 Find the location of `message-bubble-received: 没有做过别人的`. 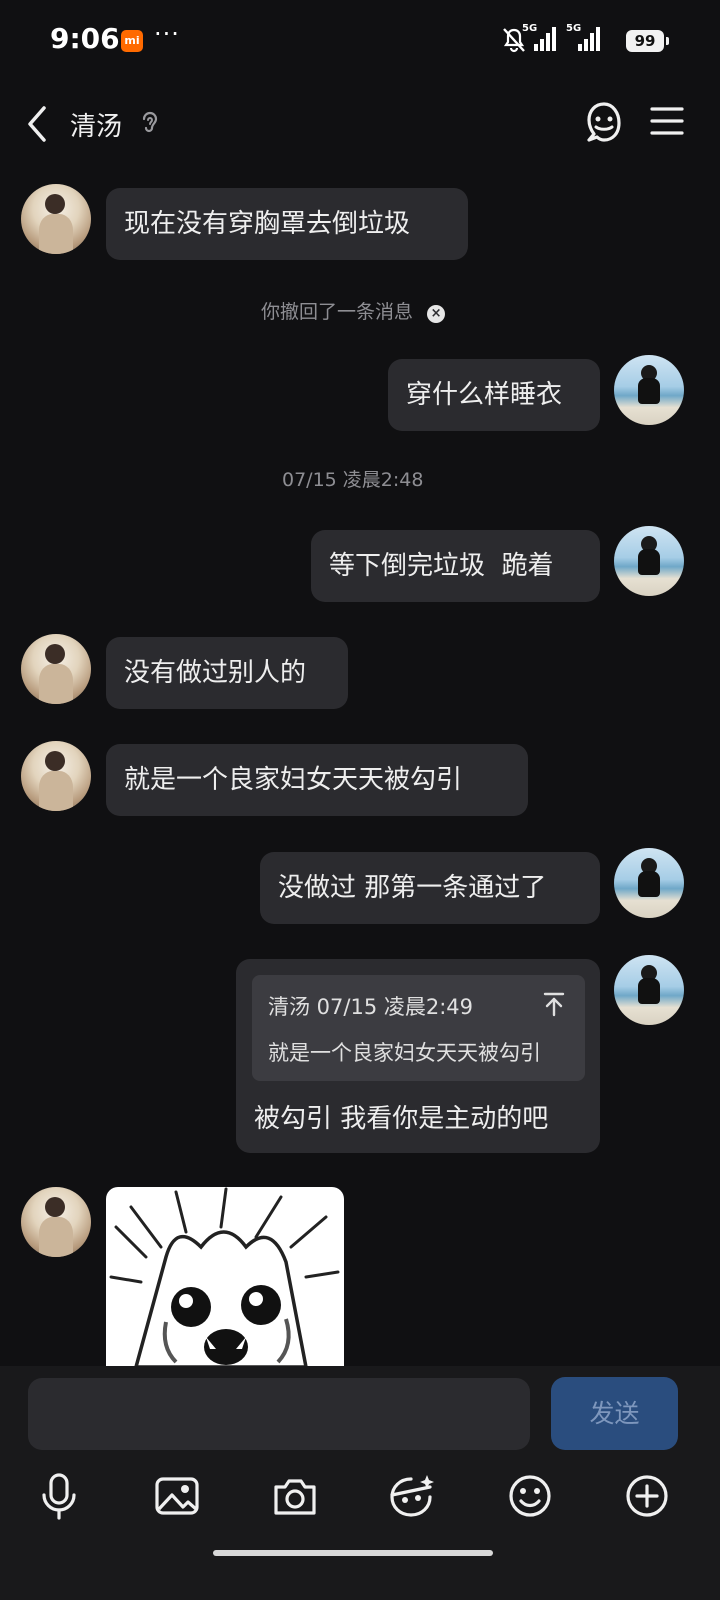

message-bubble-received: 没有做过别人的 is located at coordinates (227, 673).